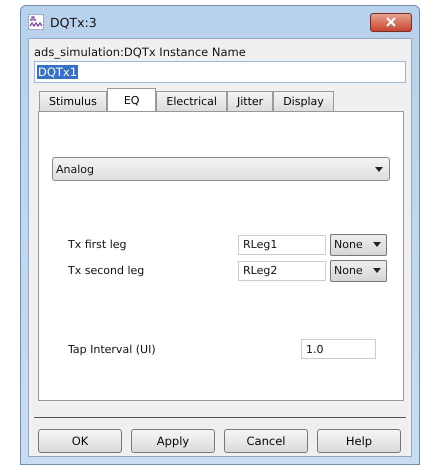 Image resolution: width=422 pixels, height=467 pixels. What do you see at coordinates (80, 441) in the screenshot?
I see `dialog-button: OK` at bounding box center [80, 441].